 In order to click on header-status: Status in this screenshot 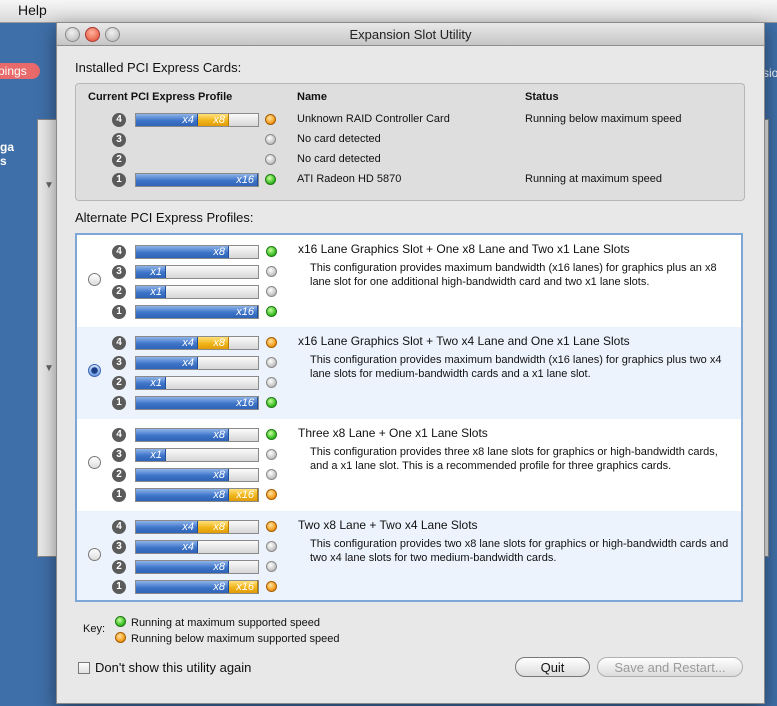, I will do `click(542, 97)`.